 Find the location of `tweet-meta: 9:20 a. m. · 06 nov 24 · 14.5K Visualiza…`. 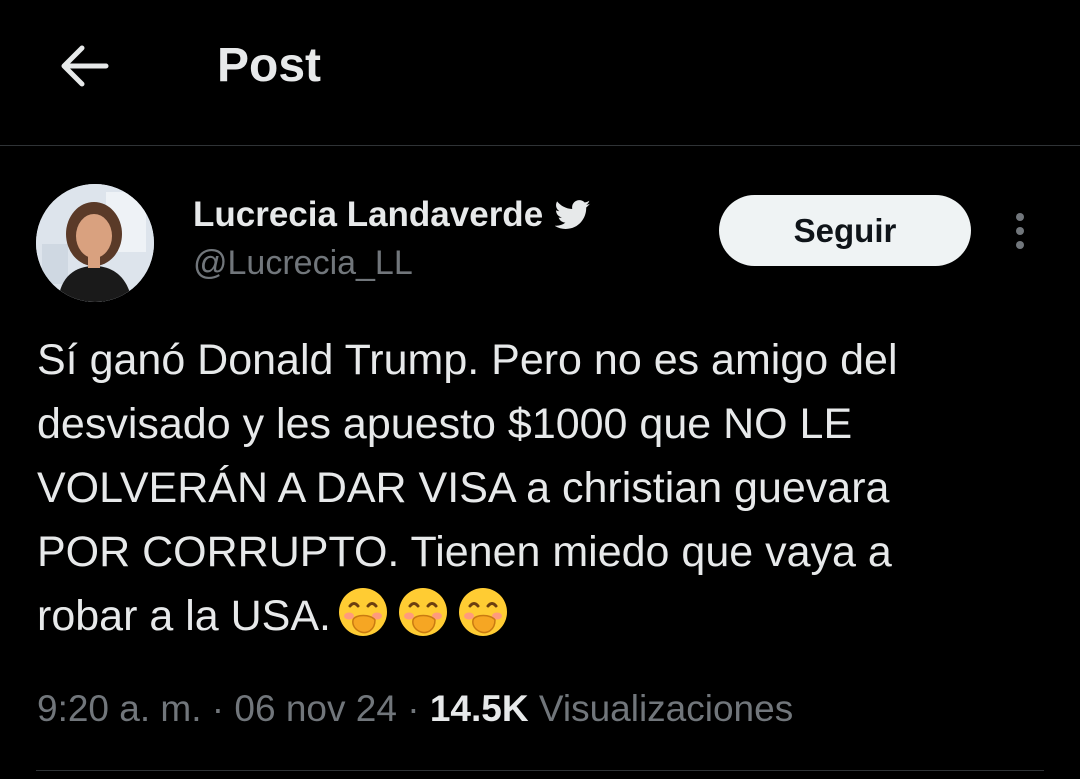

tweet-meta: 9:20 a. m. · 06 nov 24 · 14.5K Visualiza… is located at coordinates (415, 709).